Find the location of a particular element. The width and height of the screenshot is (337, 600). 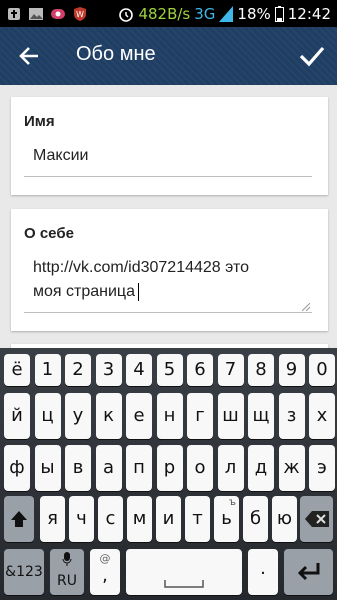

key: 3 is located at coordinates (108, 370).